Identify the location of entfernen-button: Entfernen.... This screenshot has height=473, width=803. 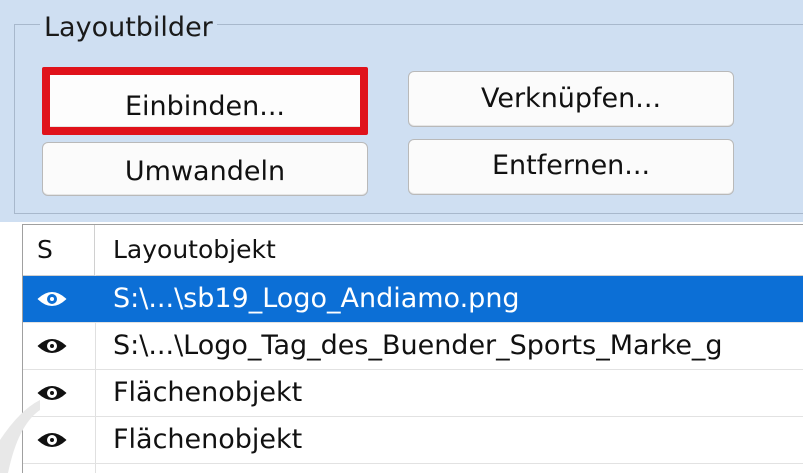
(571, 167).